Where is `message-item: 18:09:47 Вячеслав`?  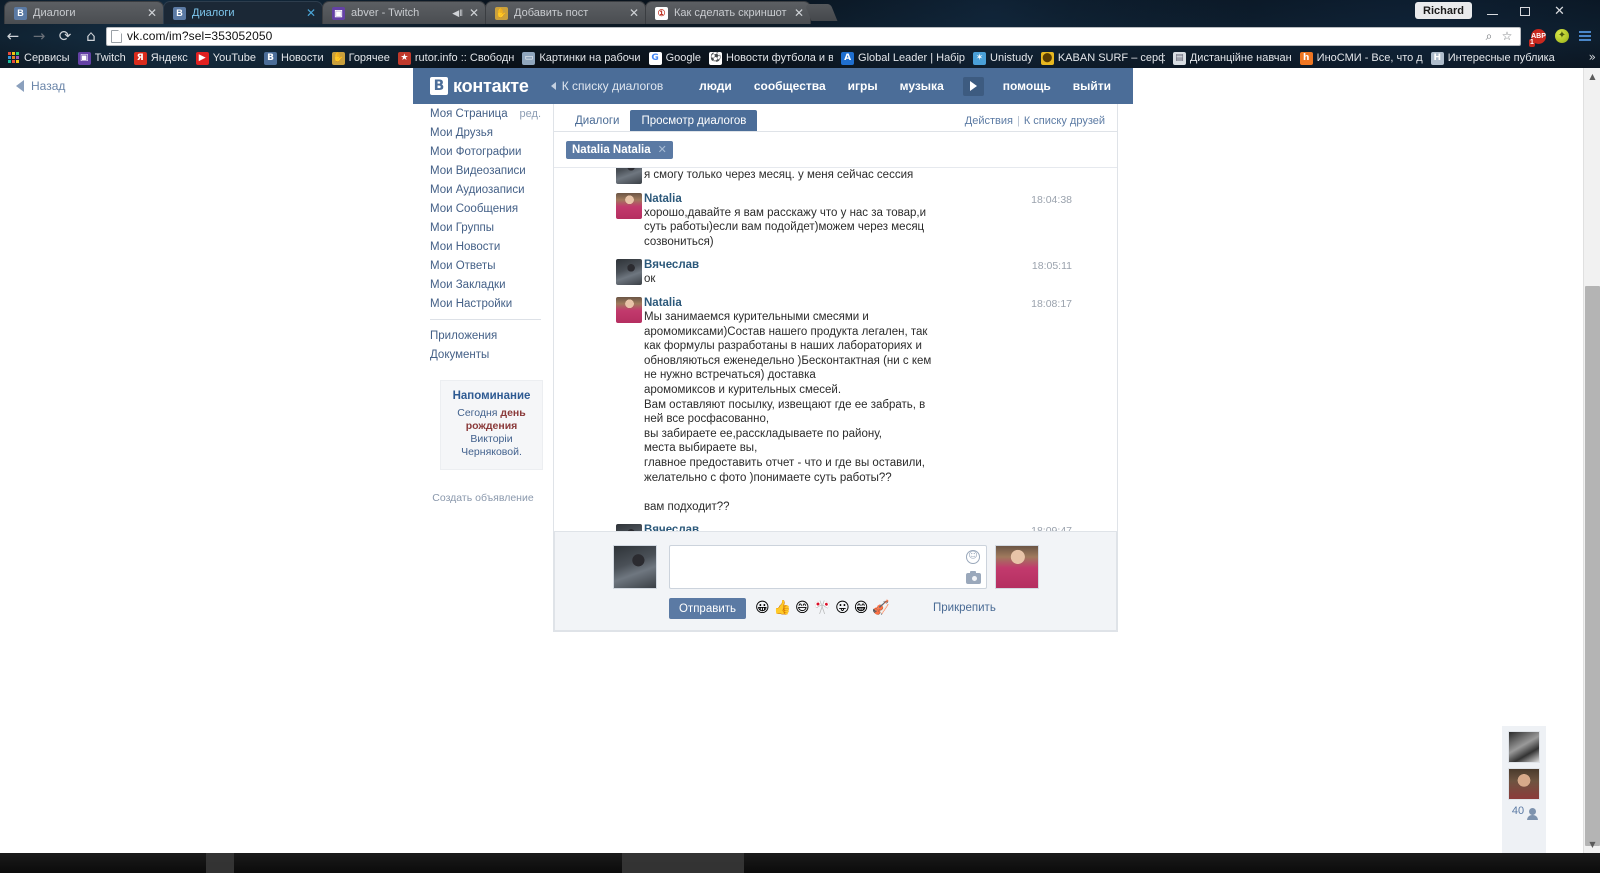
message-item: 18:09:47 Вячеслав is located at coordinates (835, 526).